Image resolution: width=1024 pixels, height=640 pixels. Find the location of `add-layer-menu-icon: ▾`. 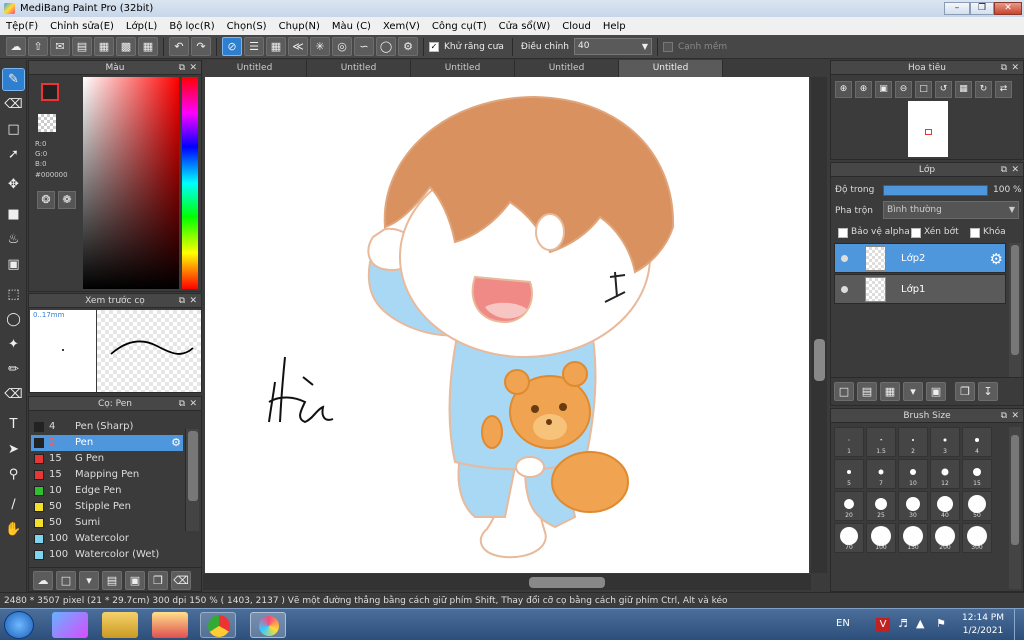

add-layer-menu-icon: ▾ is located at coordinates (913, 391).